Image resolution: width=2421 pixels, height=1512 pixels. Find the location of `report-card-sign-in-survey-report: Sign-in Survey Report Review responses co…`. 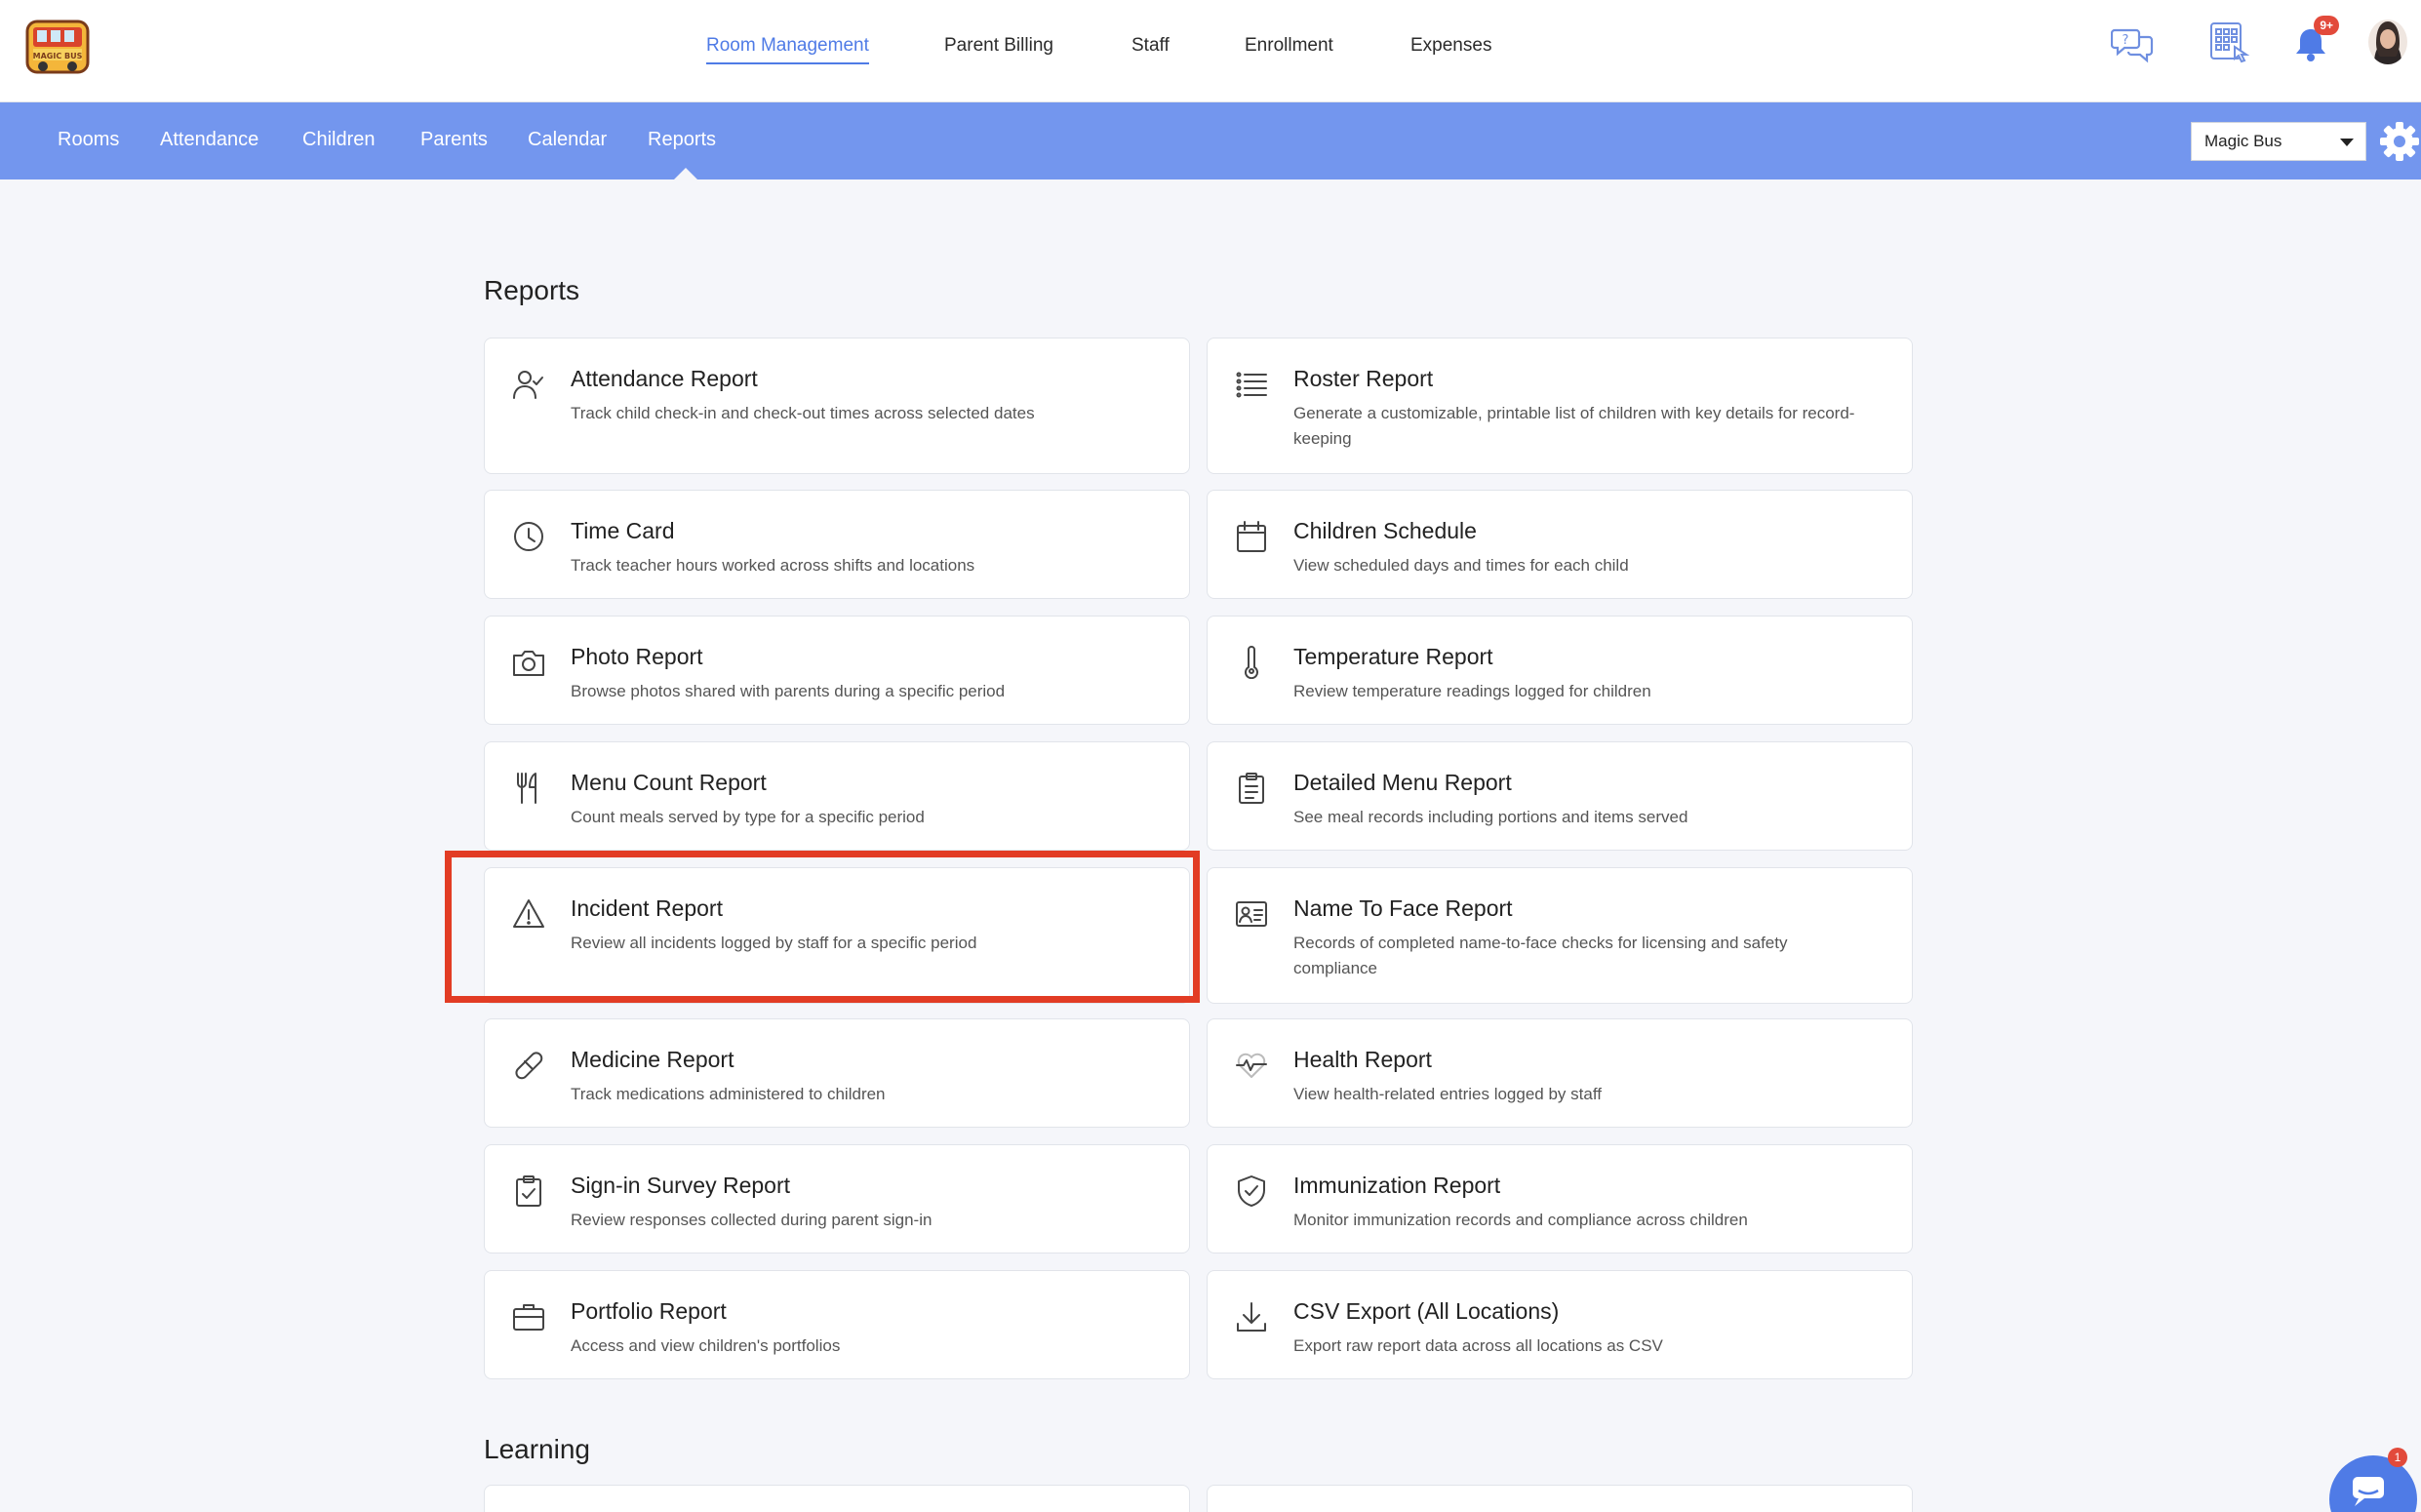

report-card-sign-in-survey-report: Sign-in Survey Report Review responses co… is located at coordinates (837, 1198).